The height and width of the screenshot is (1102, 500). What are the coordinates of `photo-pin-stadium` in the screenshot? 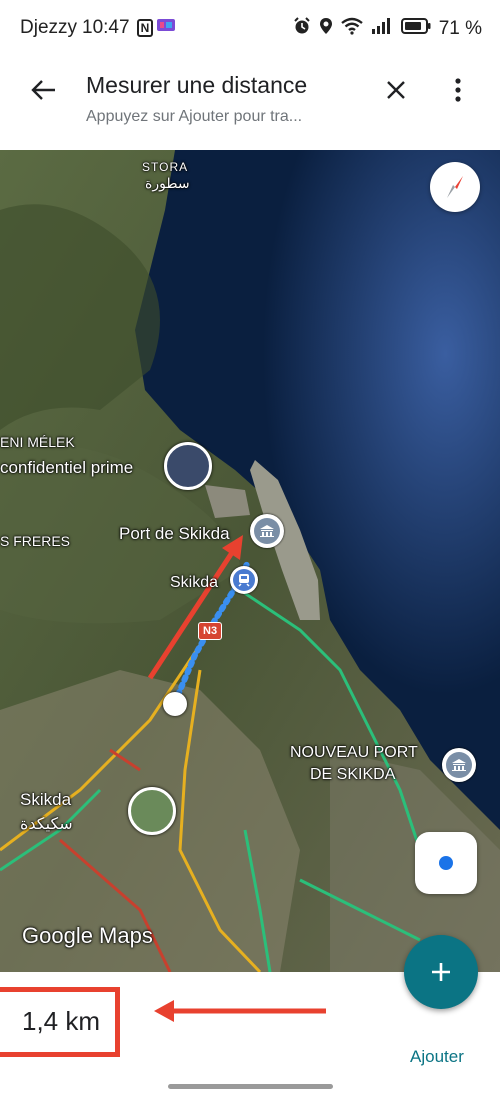 It's located at (152, 811).